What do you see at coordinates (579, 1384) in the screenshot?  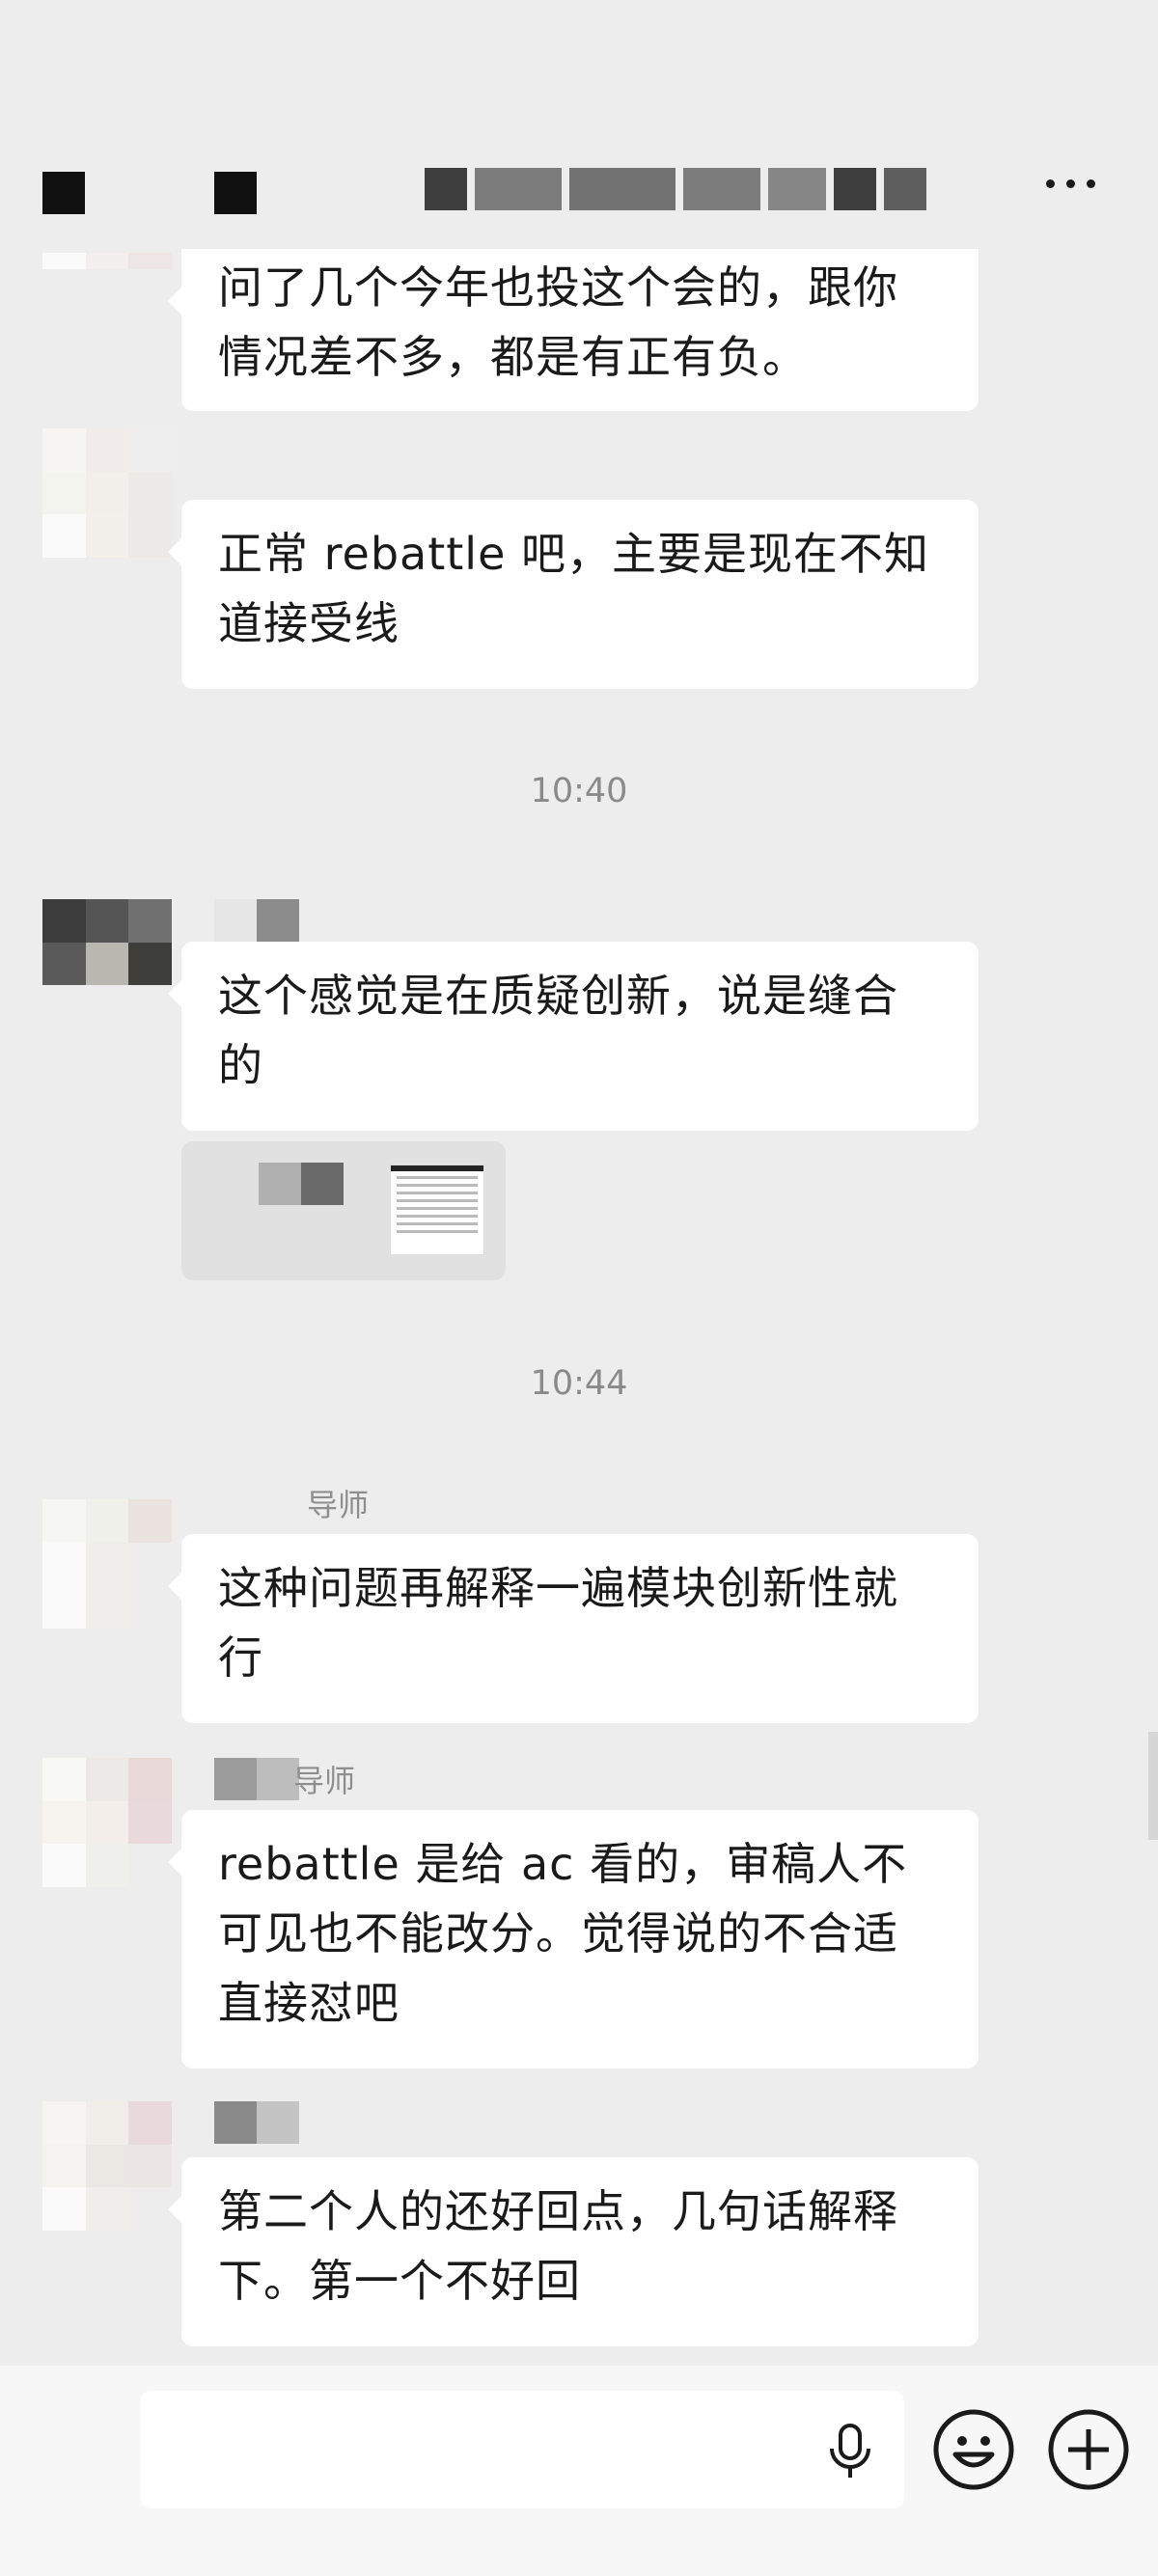 I see `timestamp: 10:44` at bounding box center [579, 1384].